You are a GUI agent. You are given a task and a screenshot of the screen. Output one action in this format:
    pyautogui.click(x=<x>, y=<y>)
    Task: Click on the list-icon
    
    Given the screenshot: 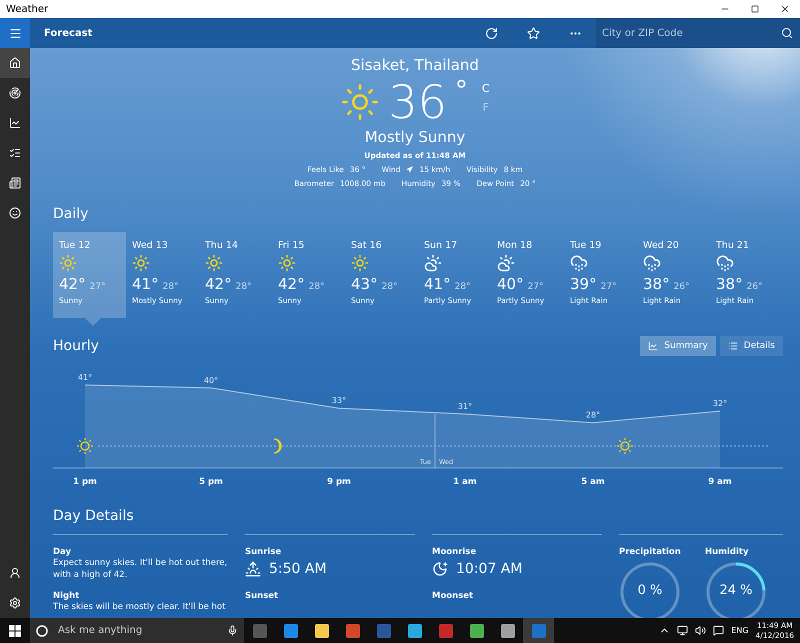 What is the action you would take?
    pyautogui.click(x=15, y=153)
    